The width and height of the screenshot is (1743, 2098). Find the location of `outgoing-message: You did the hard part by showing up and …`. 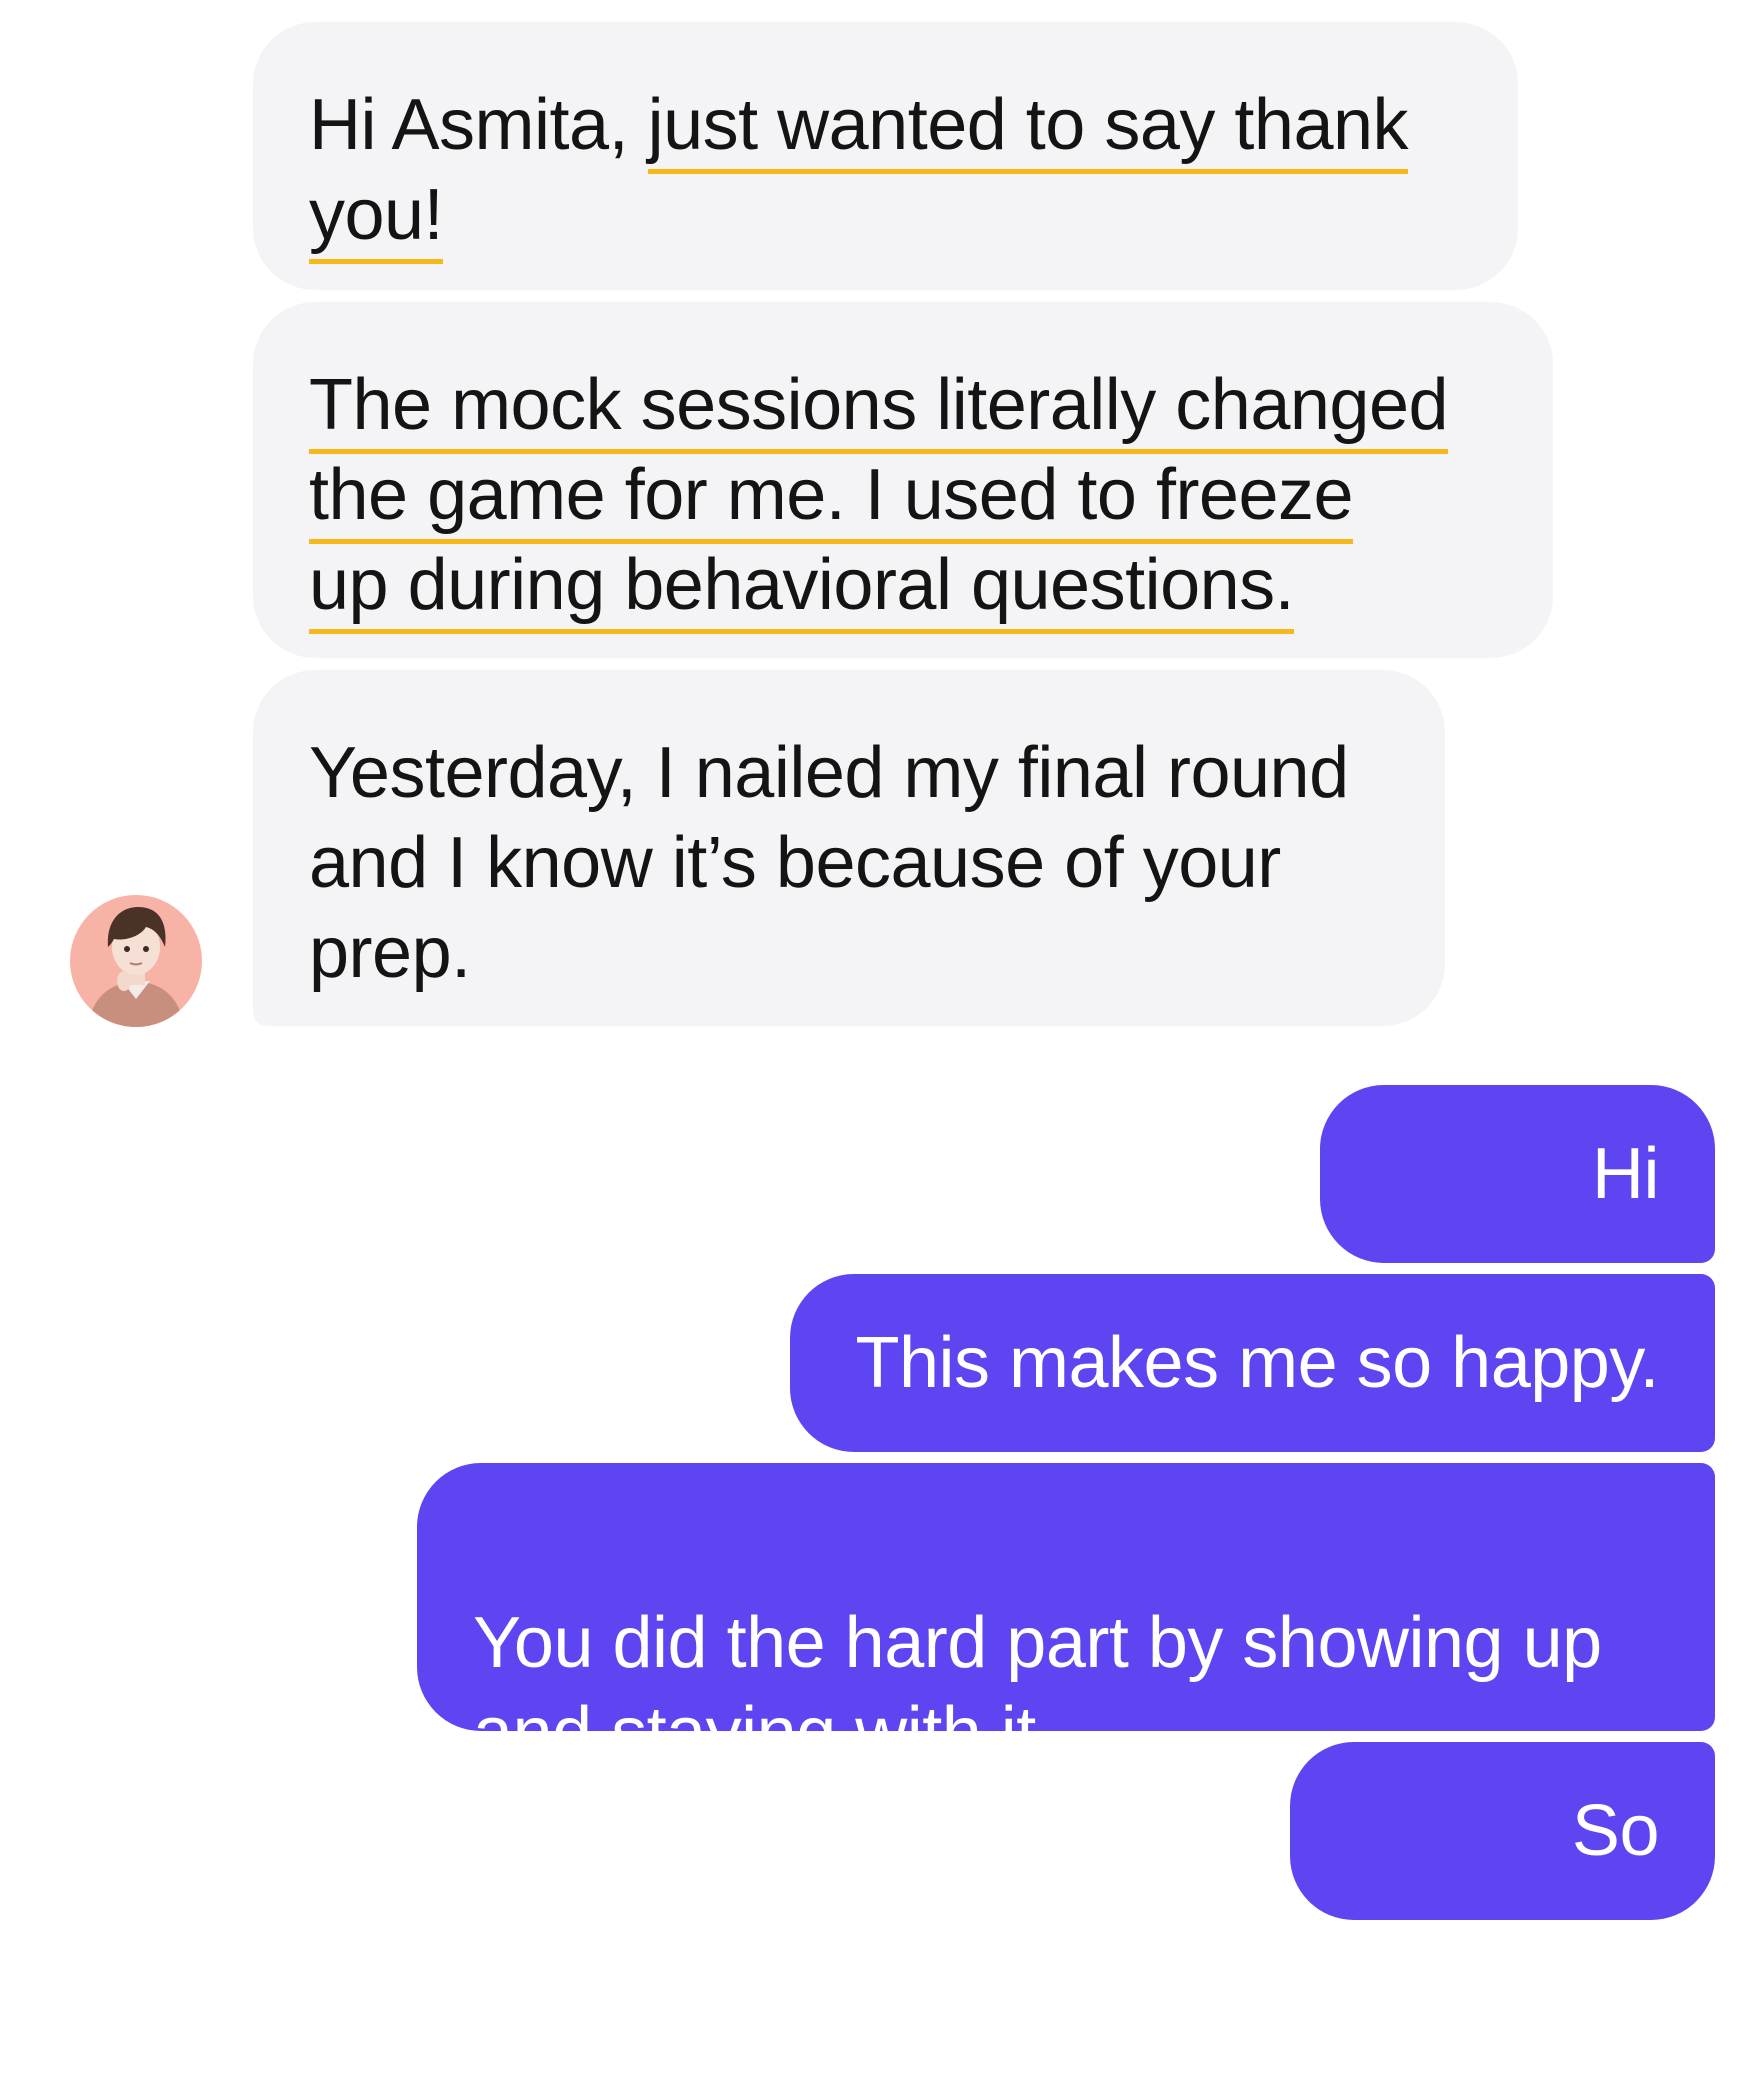

outgoing-message: You did the hard part by showing up and … is located at coordinates (1066, 1618).